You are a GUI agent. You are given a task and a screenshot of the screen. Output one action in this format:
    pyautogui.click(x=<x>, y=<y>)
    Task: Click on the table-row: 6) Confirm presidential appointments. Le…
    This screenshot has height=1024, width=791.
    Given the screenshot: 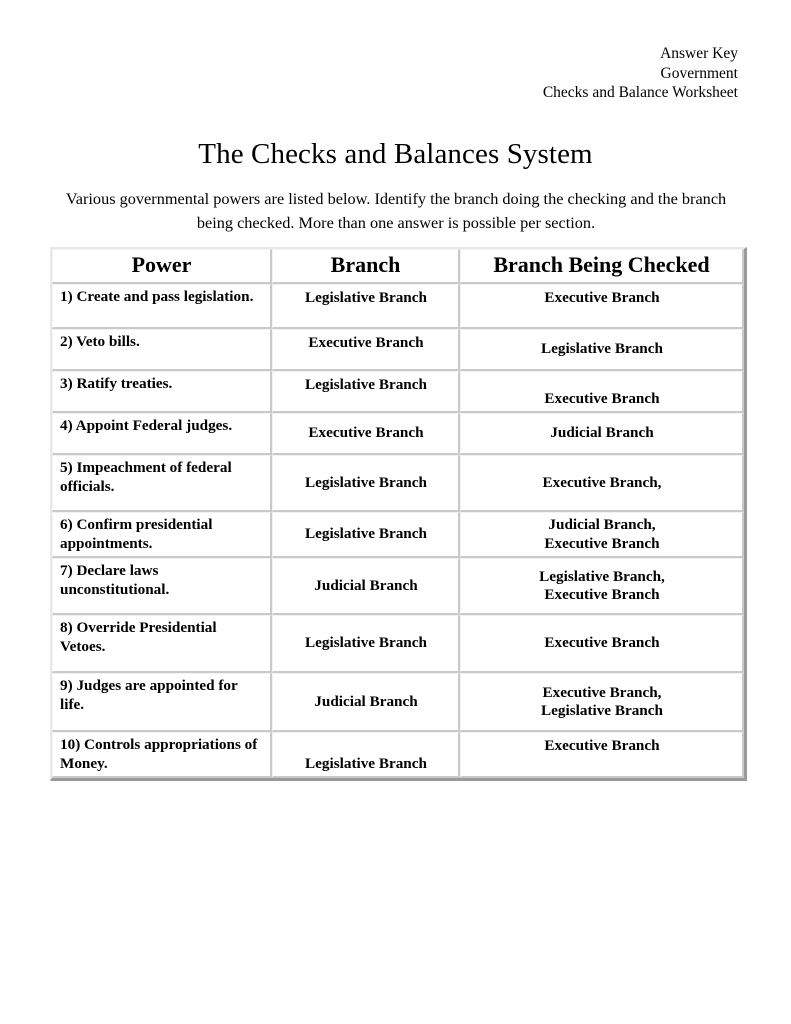 What is the action you would take?
    pyautogui.click(x=398, y=535)
    